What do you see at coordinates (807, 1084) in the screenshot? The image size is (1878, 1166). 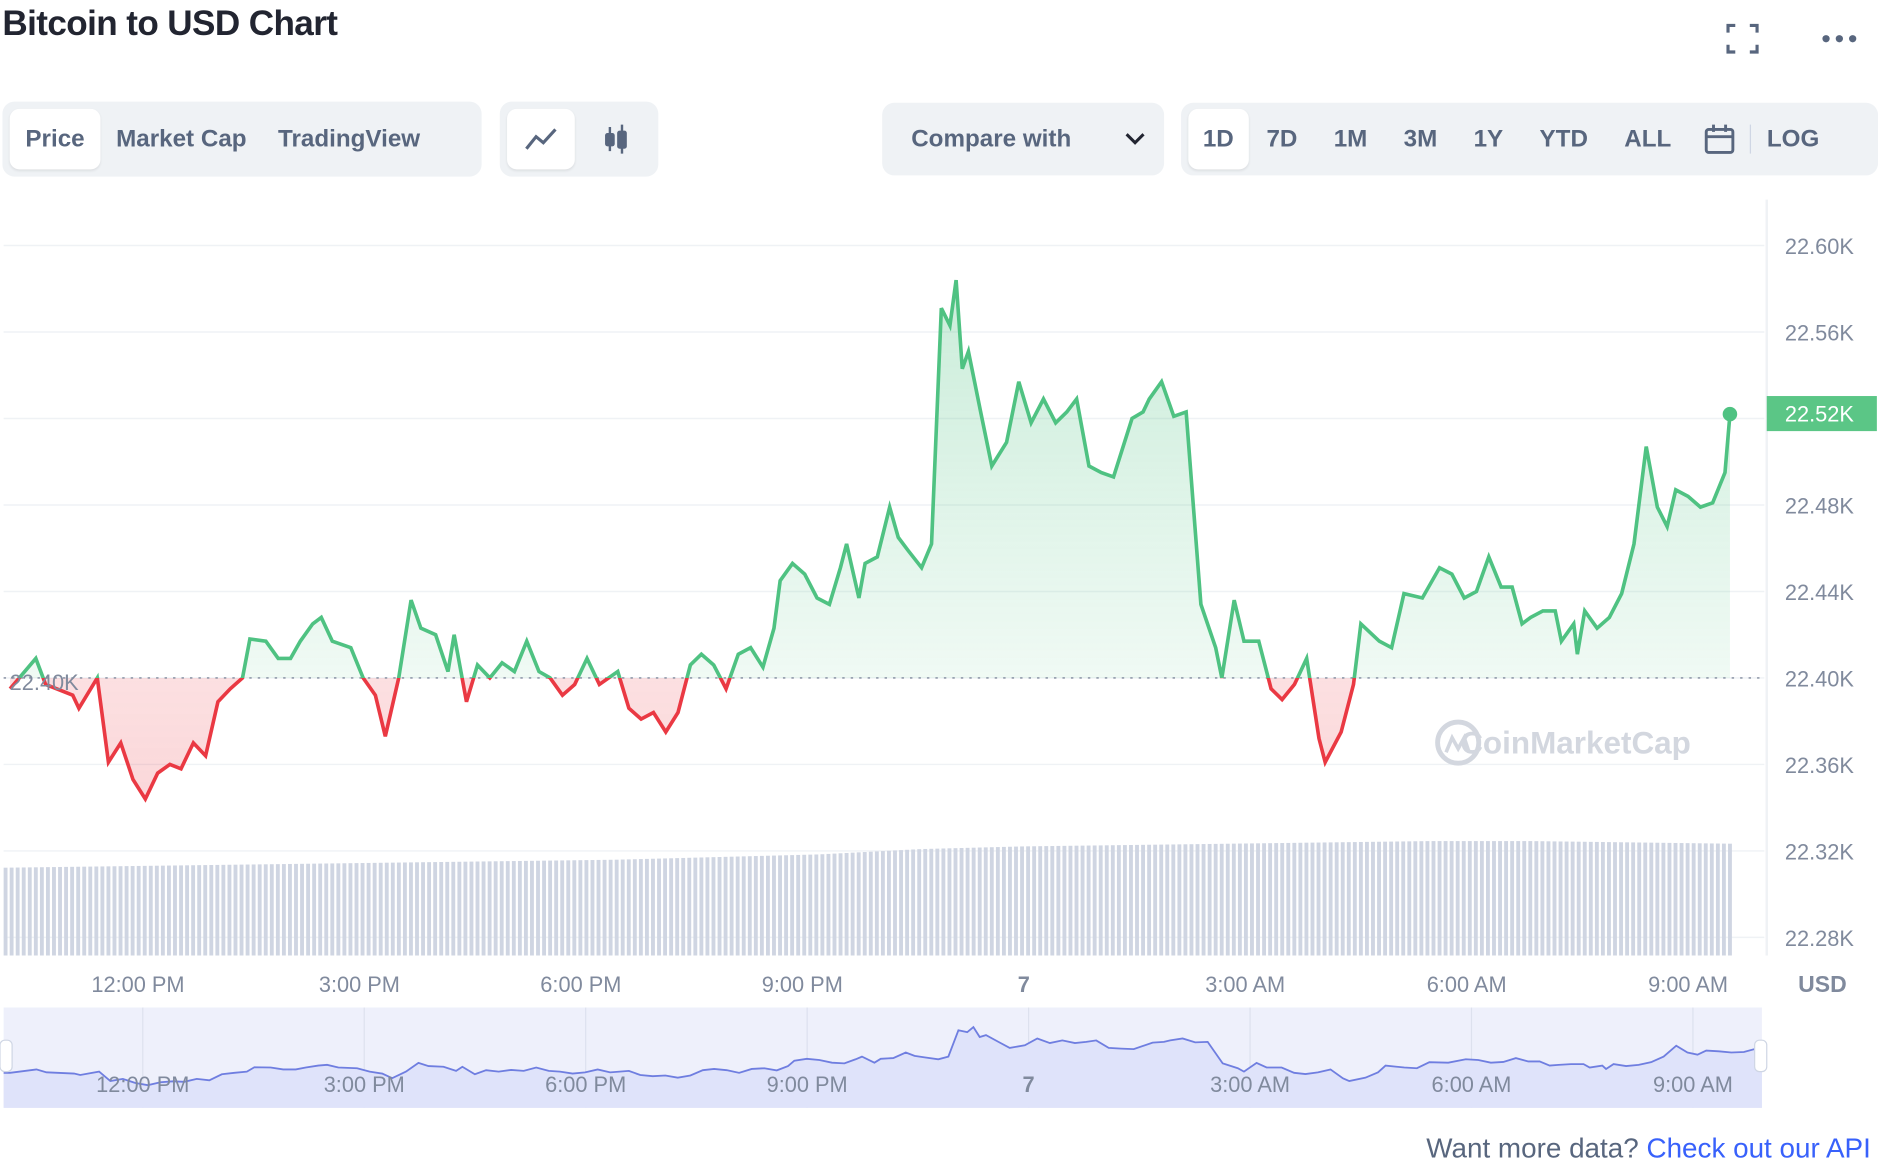 I see `navigator-tick-label: 9:00 PM` at bounding box center [807, 1084].